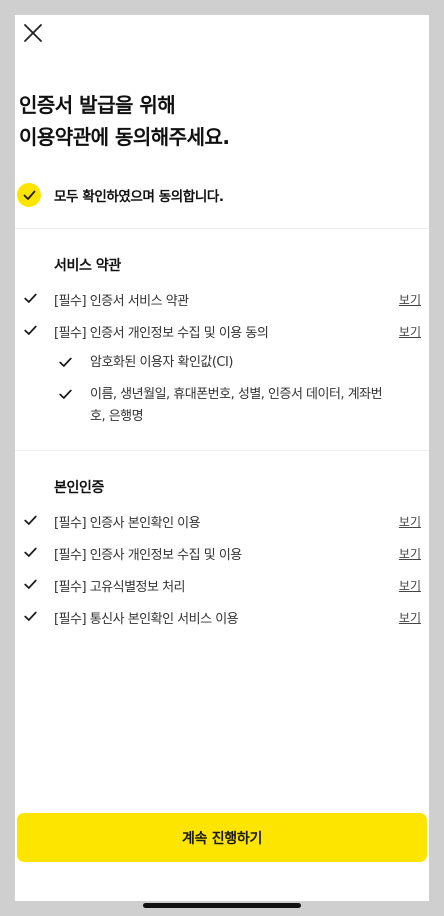 The width and height of the screenshot is (444, 916). Describe the element at coordinates (148, 555) in the screenshot. I see `term-label: [필수] 인증사 개인정보 수집 및 이용` at that location.